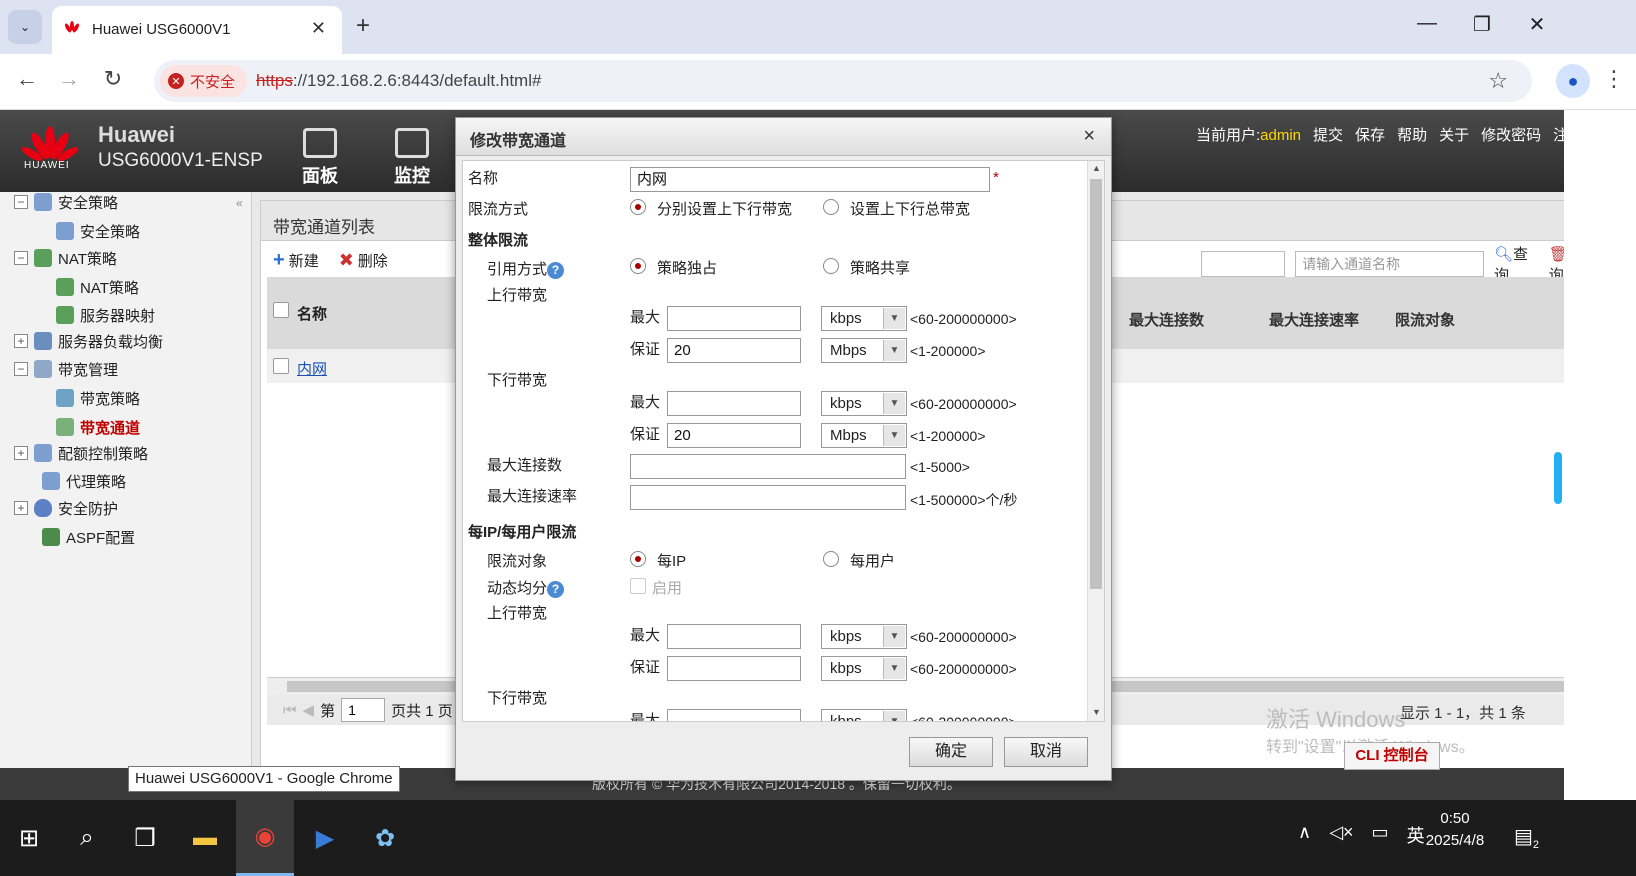  I want to click on nav-dashboard: 面板, so click(320, 158).